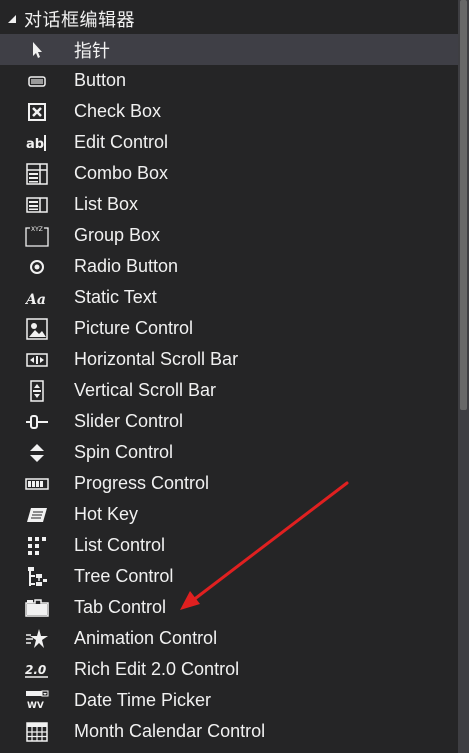 Image resolution: width=469 pixels, height=753 pixels. I want to click on toolbox-item-label: Radio Button, so click(126, 266).